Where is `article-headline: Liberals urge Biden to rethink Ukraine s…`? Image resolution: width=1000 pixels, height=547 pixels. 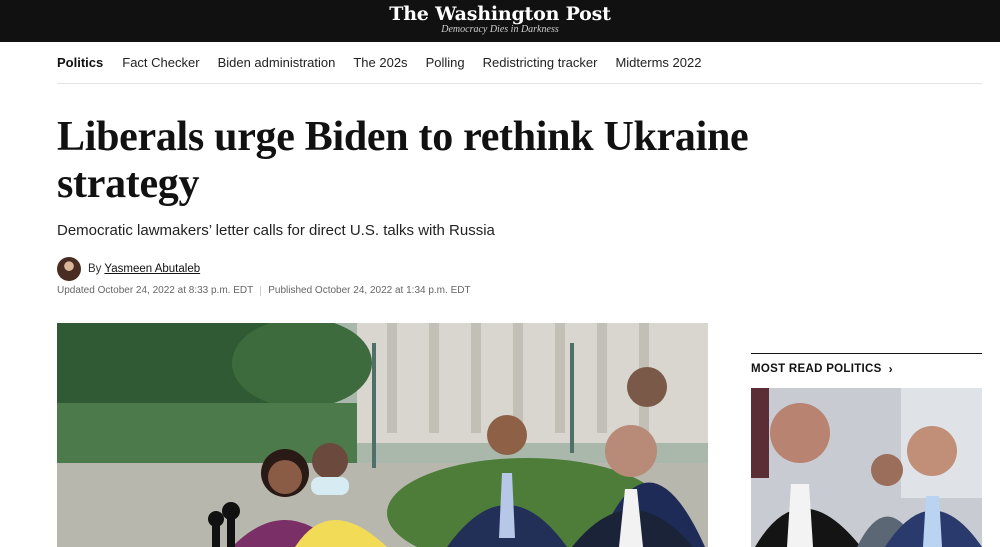 article-headline: Liberals urge Biden to rethink Ukraine s… is located at coordinates (403, 160).